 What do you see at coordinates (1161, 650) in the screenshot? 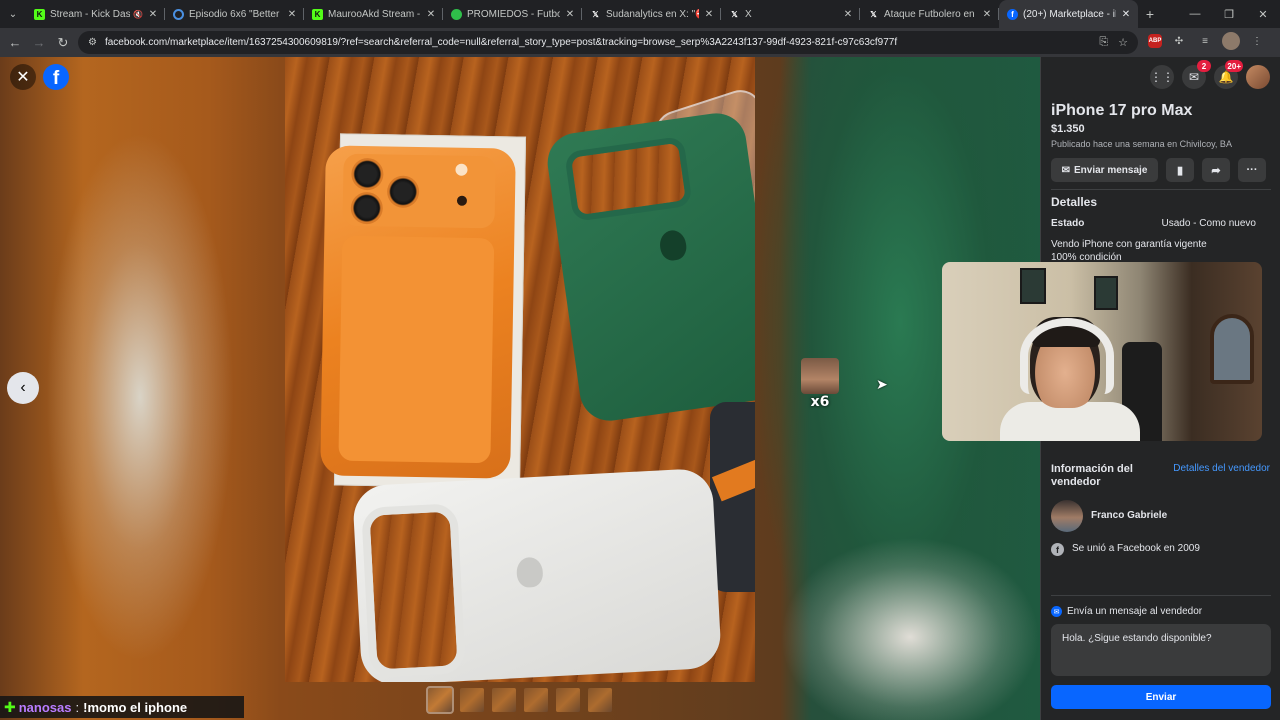
I see `message-input: Hola. ¿Sigue estando disponible?` at bounding box center [1161, 650].